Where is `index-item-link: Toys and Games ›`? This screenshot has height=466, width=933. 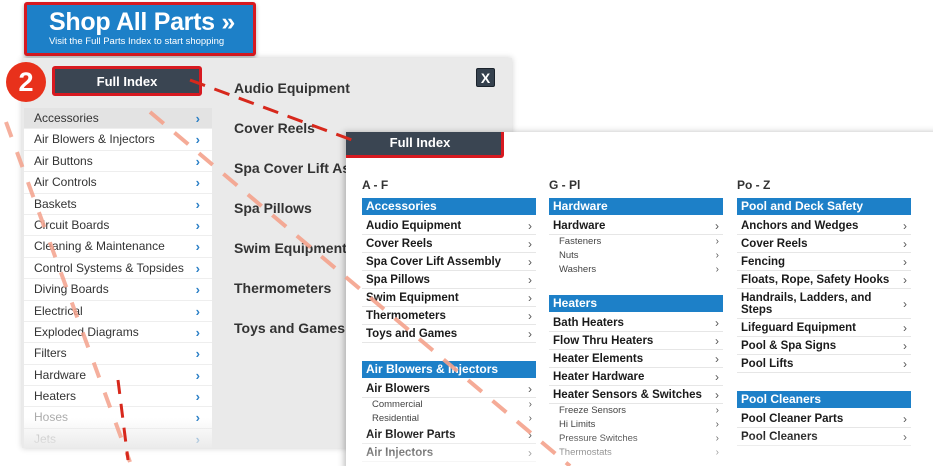
index-item-link: Toys and Games › is located at coordinates (449, 334).